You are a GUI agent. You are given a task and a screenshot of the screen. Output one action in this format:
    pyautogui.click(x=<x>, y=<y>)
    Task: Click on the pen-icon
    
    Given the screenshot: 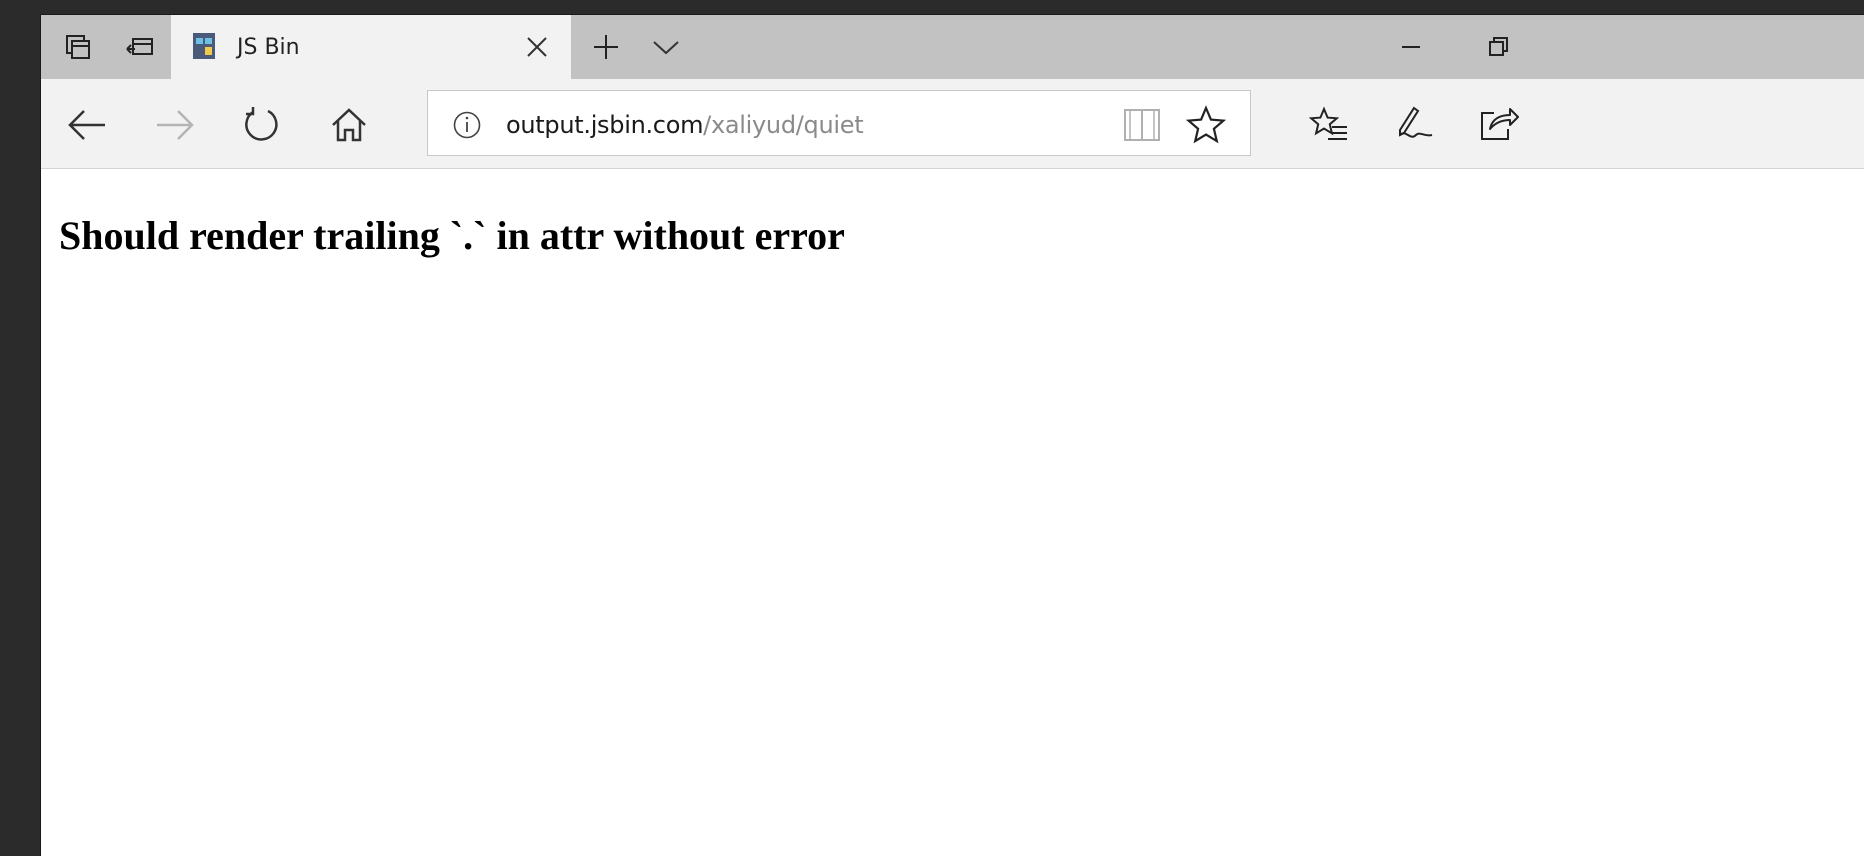 What is the action you would take?
    pyautogui.click(x=1416, y=122)
    